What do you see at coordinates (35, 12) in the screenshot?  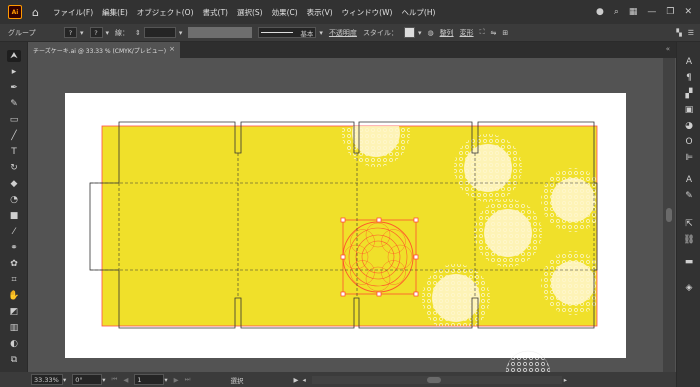 I see `home-icon: ⌂` at bounding box center [35, 12].